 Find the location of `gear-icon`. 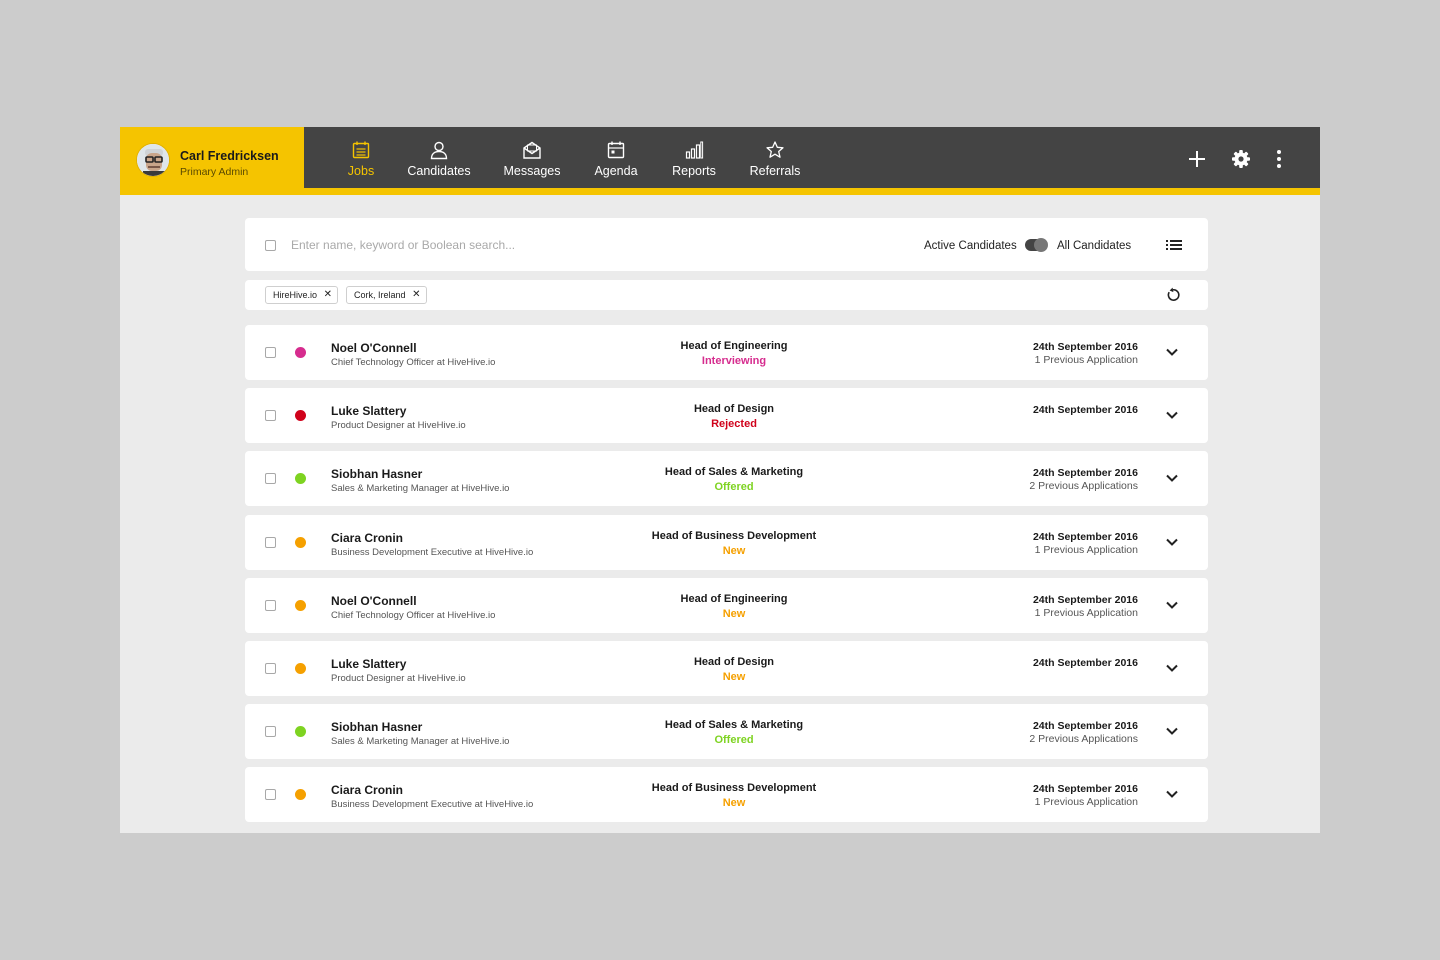

gear-icon is located at coordinates (1241, 159).